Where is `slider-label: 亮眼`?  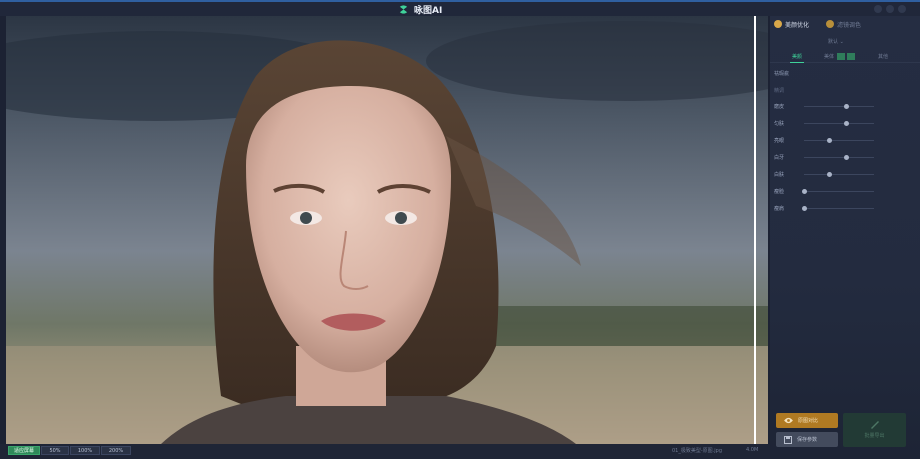
slider-label: 亮眼 is located at coordinates (779, 141).